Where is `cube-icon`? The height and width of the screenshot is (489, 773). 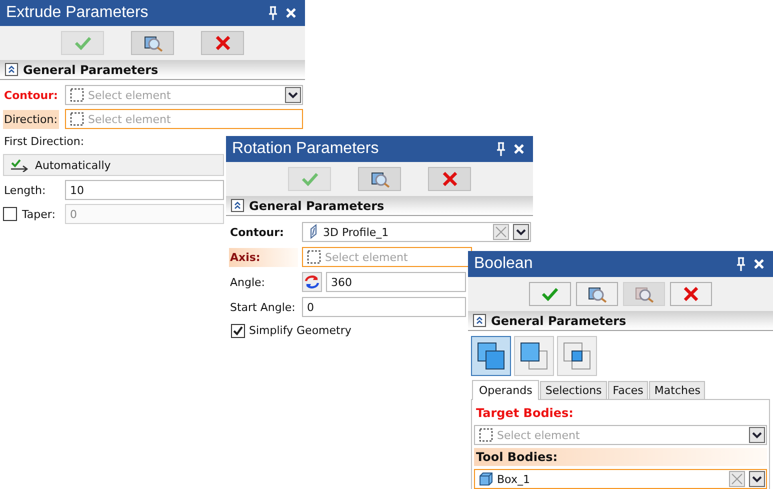
cube-icon is located at coordinates (486, 479).